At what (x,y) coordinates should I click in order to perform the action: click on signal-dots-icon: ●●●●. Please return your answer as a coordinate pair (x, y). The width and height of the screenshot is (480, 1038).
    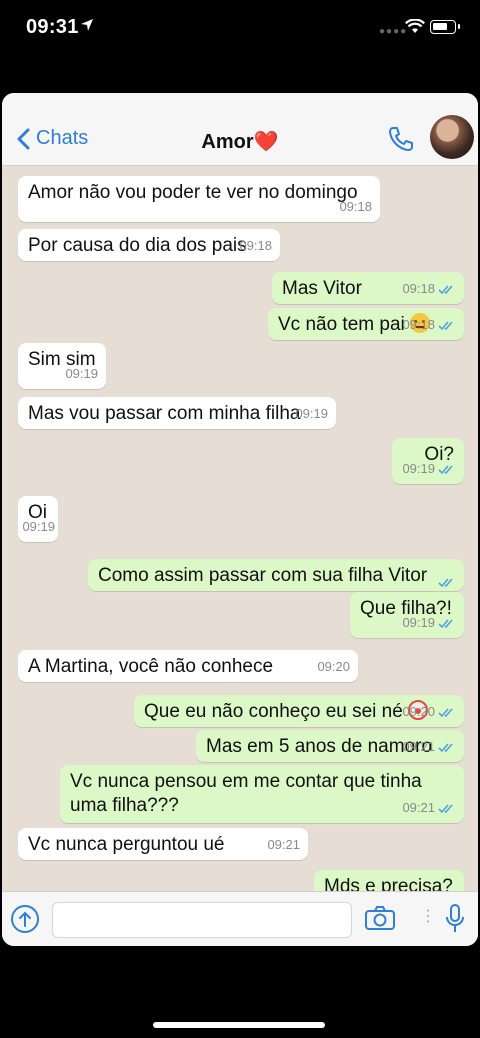
    Looking at the image, I should click on (393, 31).